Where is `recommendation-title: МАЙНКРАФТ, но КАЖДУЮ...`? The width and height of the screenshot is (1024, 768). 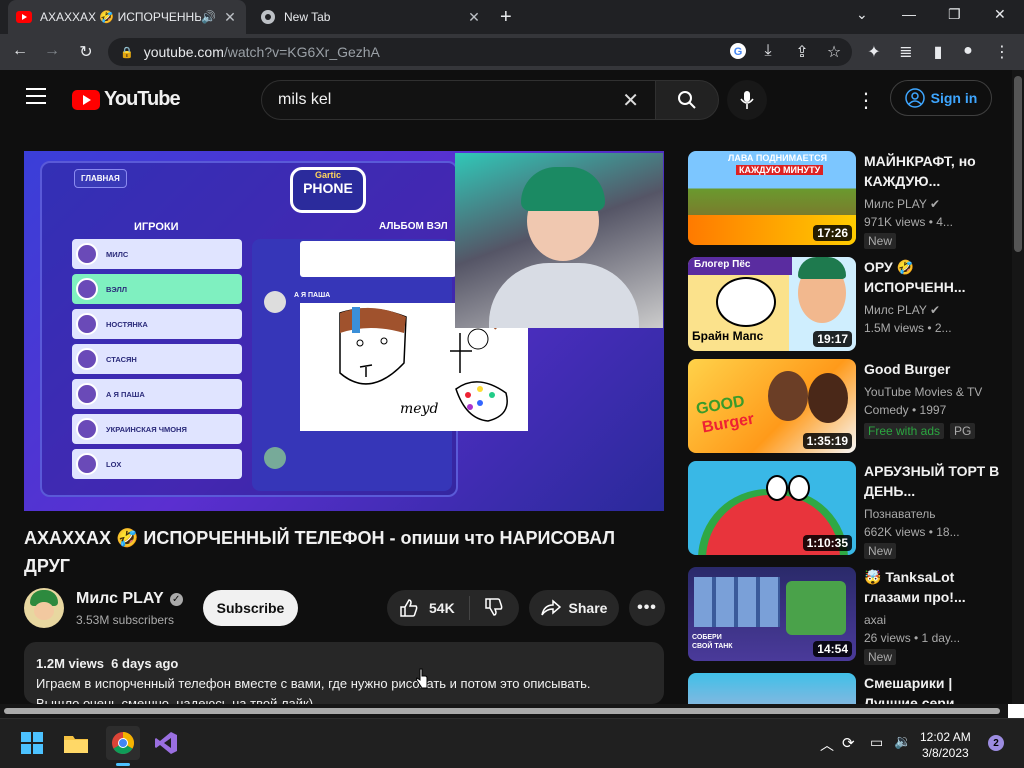
recommendation-title: МАЙНКРАФТ, но КАЖДУЮ... is located at coordinates (920, 171).